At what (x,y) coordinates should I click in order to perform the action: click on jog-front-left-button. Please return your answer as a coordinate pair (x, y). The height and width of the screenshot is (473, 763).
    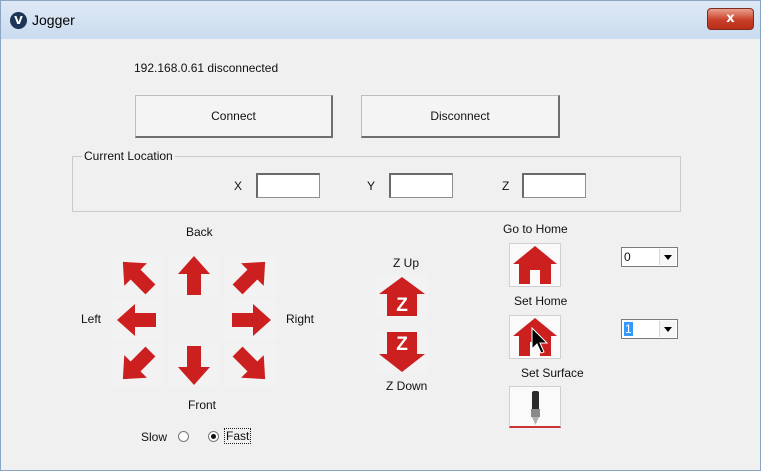
    Looking at the image, I should click on (137, 365).